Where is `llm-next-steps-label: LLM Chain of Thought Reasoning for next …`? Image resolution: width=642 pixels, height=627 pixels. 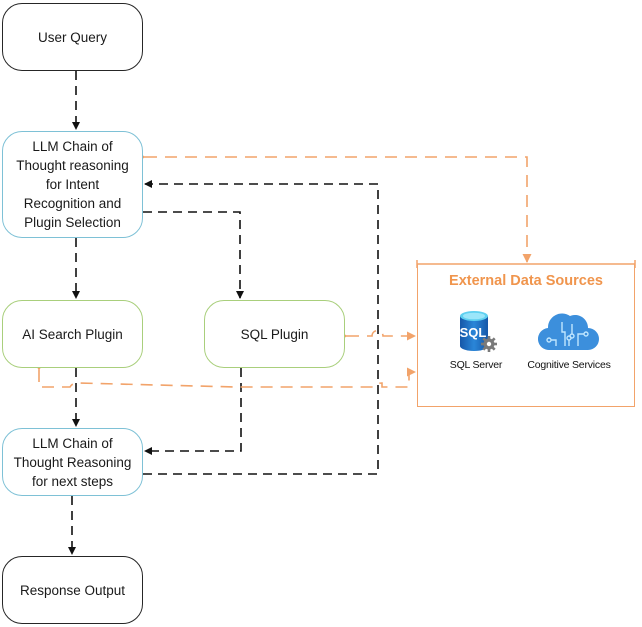
llm-next-steps-label: LLM Chain of Thought Reasoning for next … is located at coordinates (72, 462).